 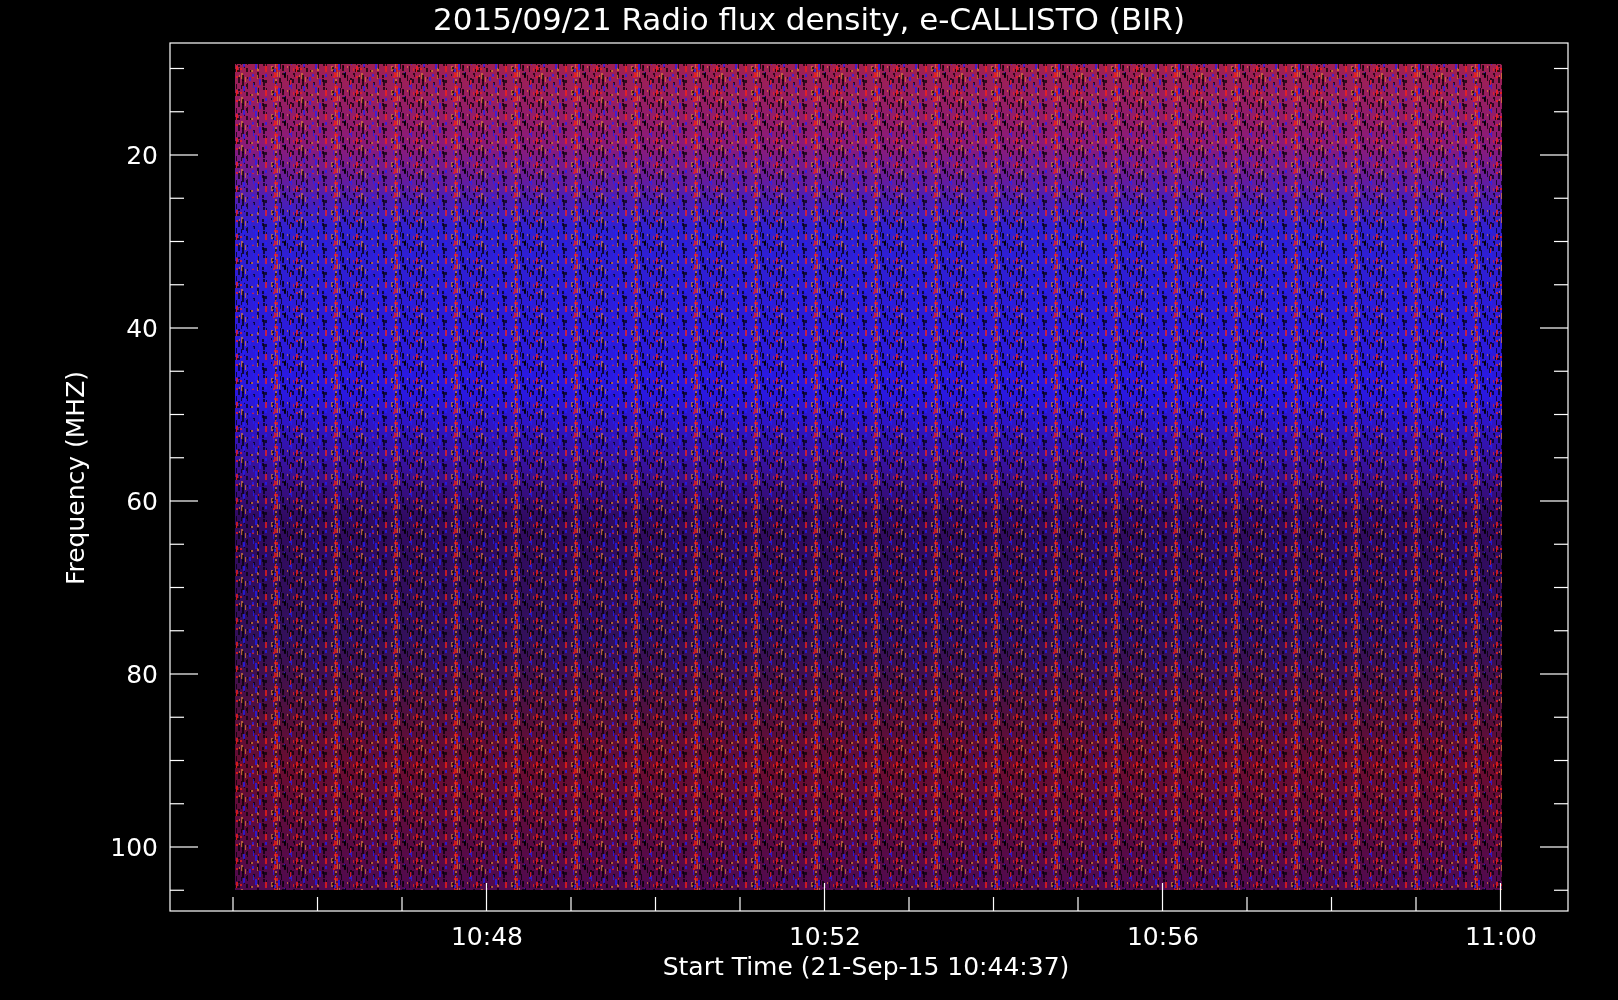 What do you see at coordinates (142, 501) in the screenshot?
I see `y-tick-label: 60` at bounding box center [142, 501].